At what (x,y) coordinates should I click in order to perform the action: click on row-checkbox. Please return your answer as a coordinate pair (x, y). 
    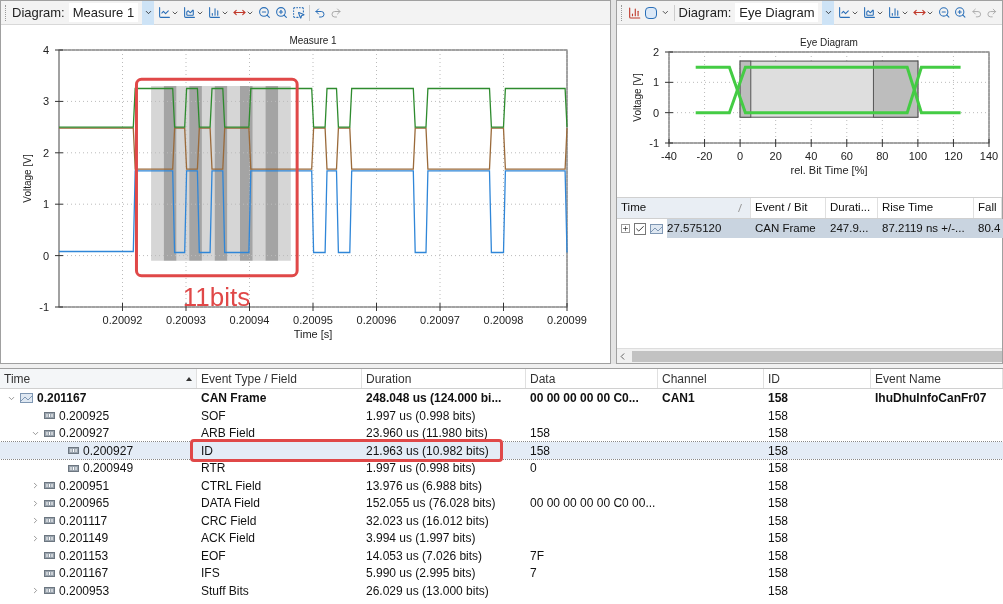
    Looking at the image, I should click on (640, 228).